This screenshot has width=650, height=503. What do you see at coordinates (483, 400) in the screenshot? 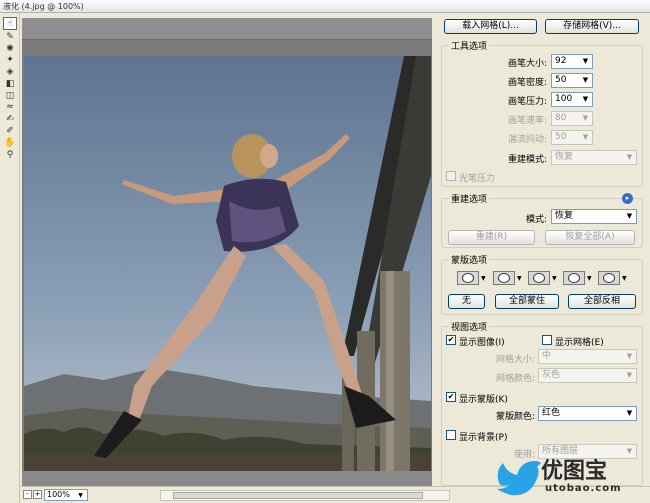
I see `show-mask-label: 显示蒙版(K)` at bounding box center [483, 400].